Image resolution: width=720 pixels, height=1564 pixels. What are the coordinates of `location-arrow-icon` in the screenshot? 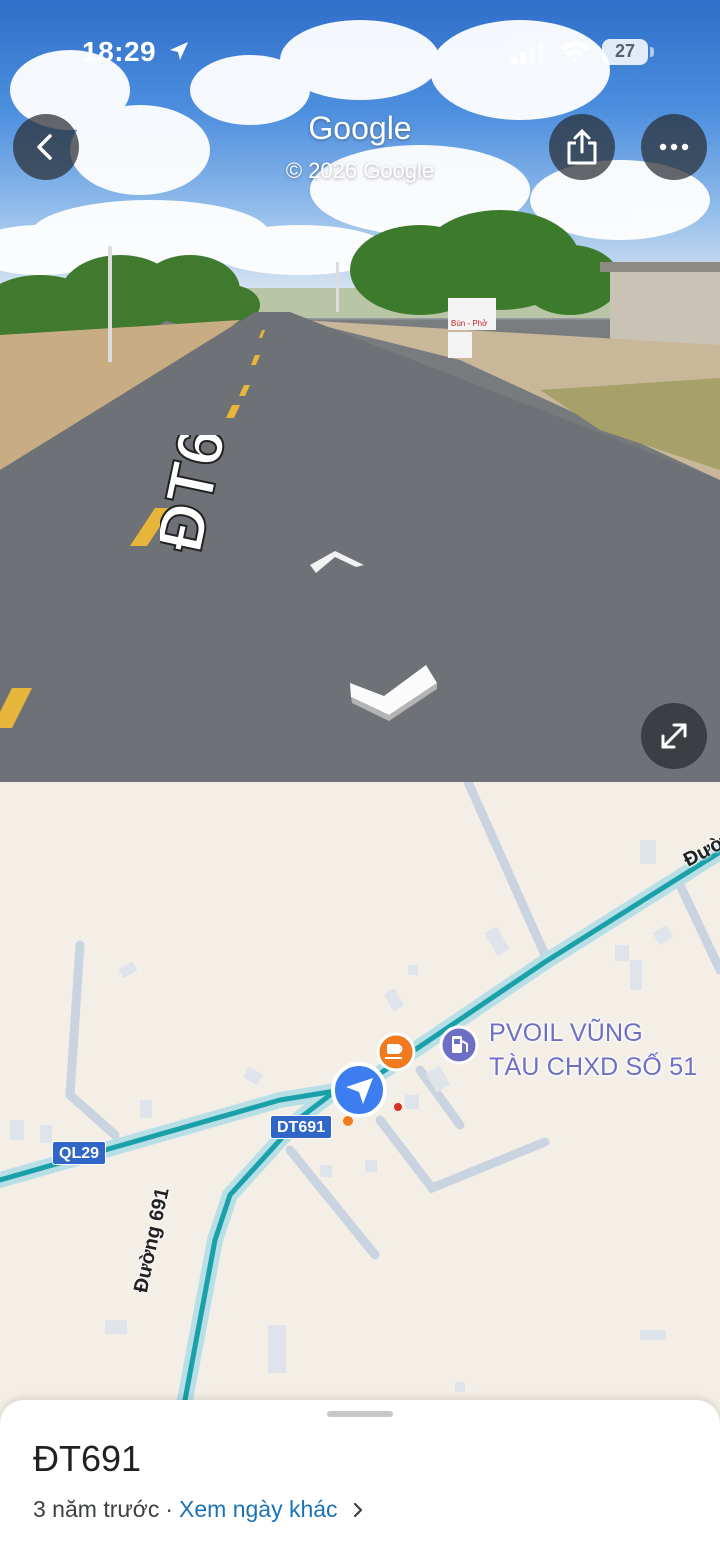 It's located at (179, 51).